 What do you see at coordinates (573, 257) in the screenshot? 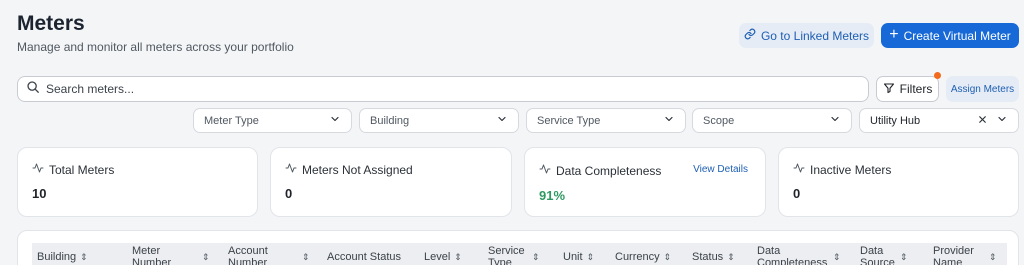
I see `column-header-label: Unit` at bounding box center [573, 257].